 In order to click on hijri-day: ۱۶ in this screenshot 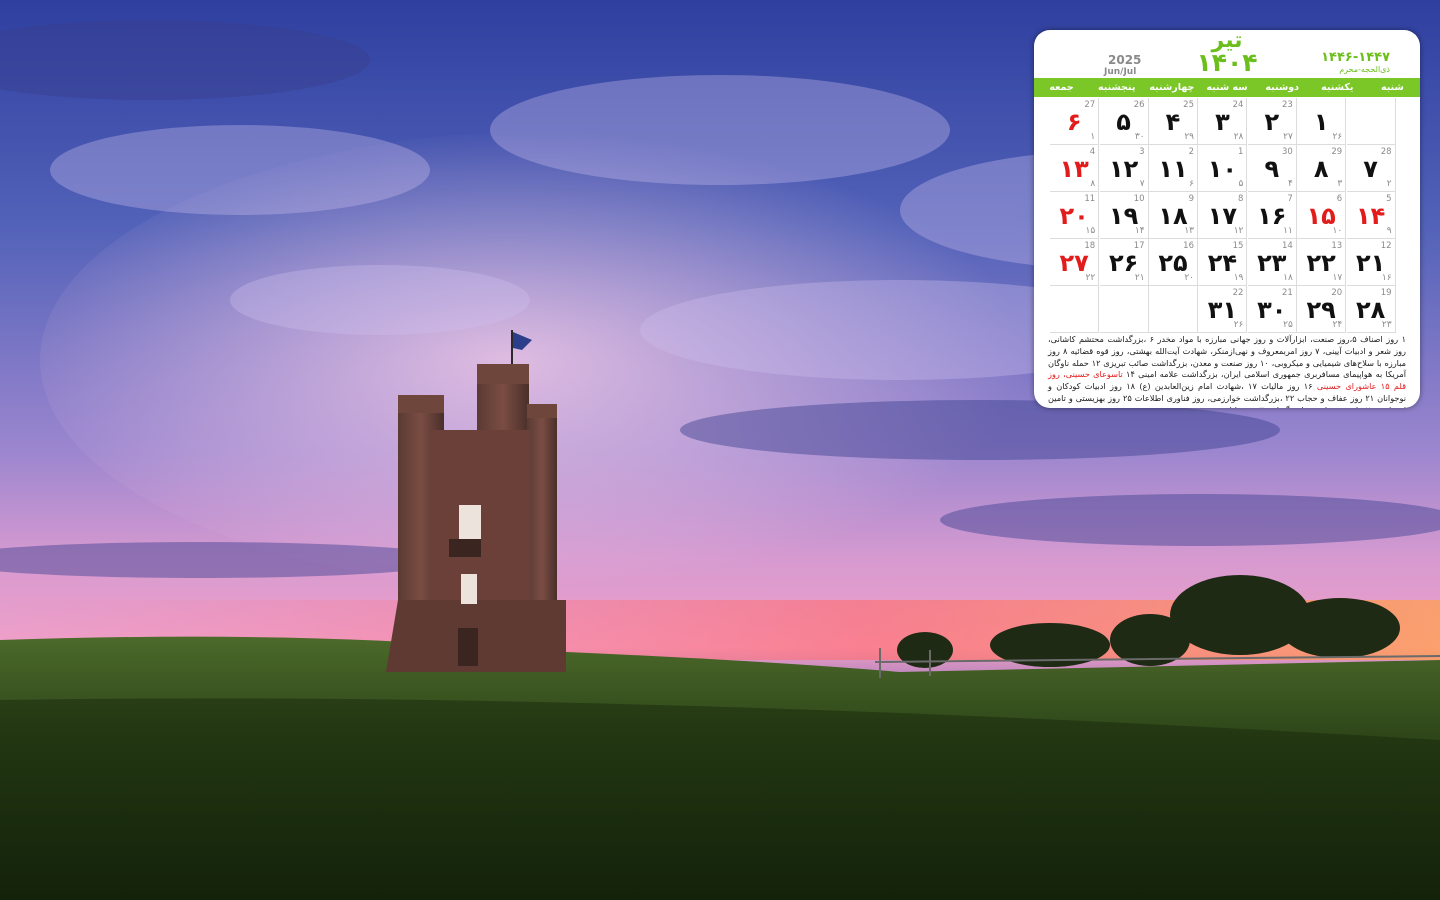, I will do `click(1386, 278)`.